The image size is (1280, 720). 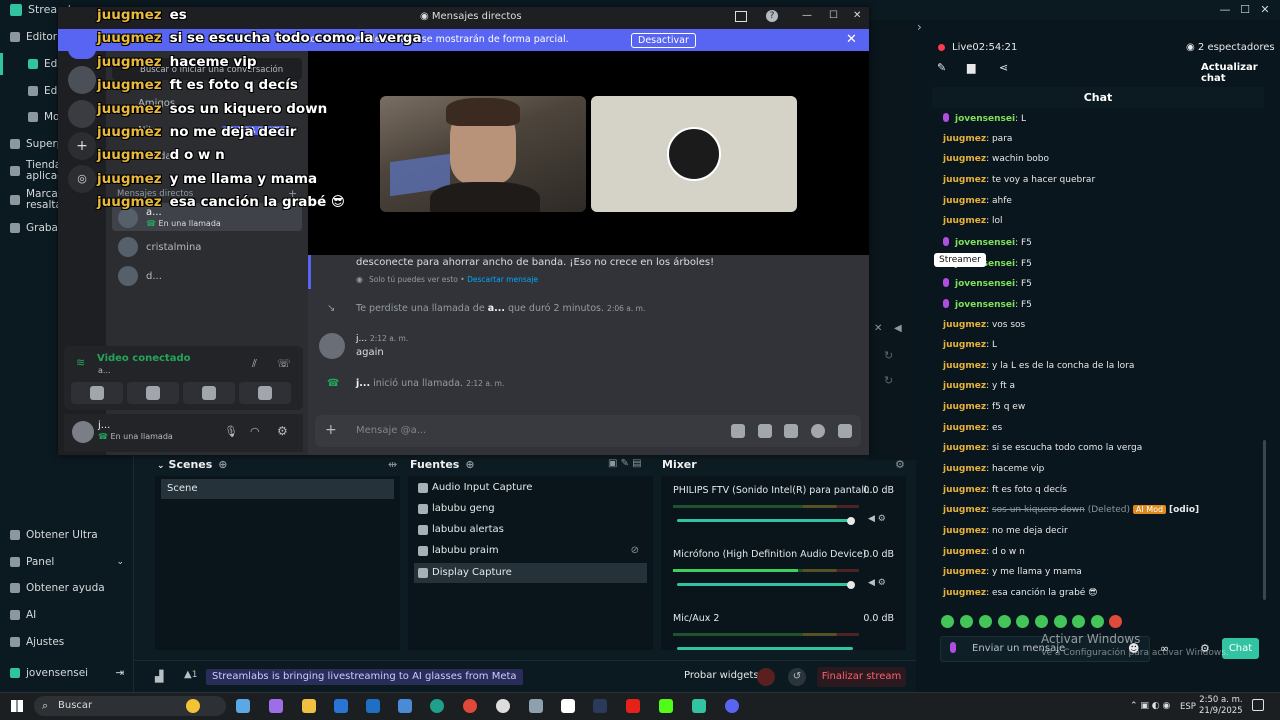 What do you see at coordinates (971, 67) in the screenshot?
I see `folder-icon: ▆` at bounding box center [971, 67].